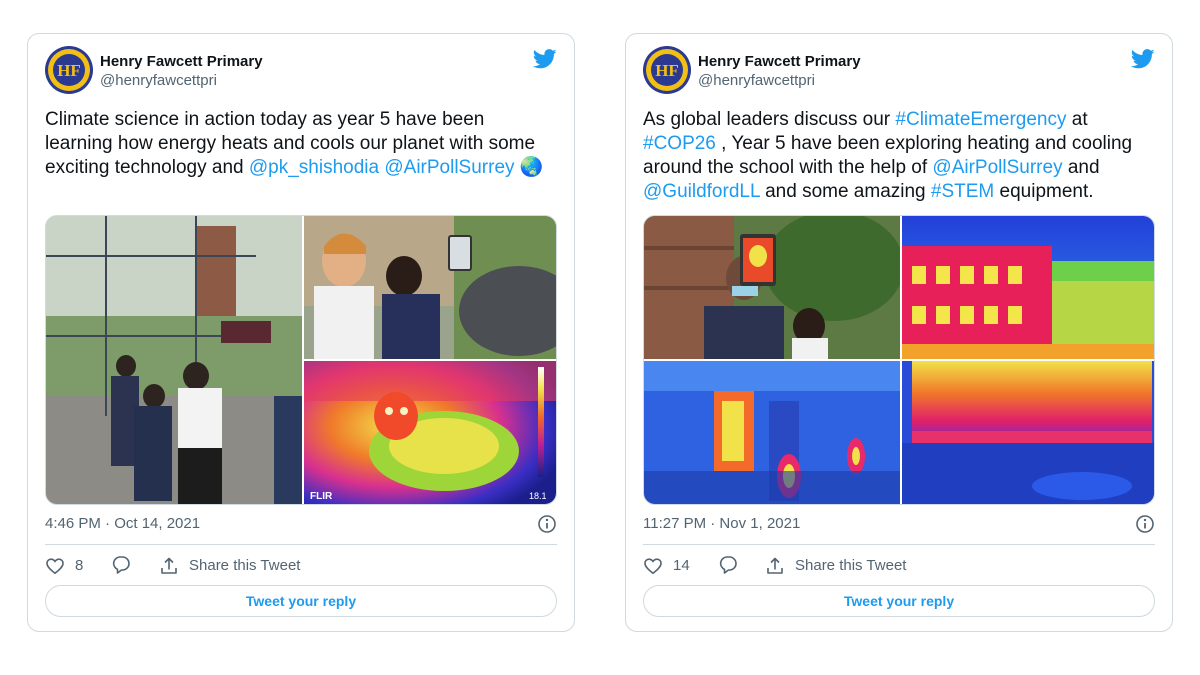 The width and height of the screenshot is (1200, 675). What do you see at coordinates (538, 496) in the screenshot?
I see `thermal-temp-label: 18.1` at bounding box center [538, 496].